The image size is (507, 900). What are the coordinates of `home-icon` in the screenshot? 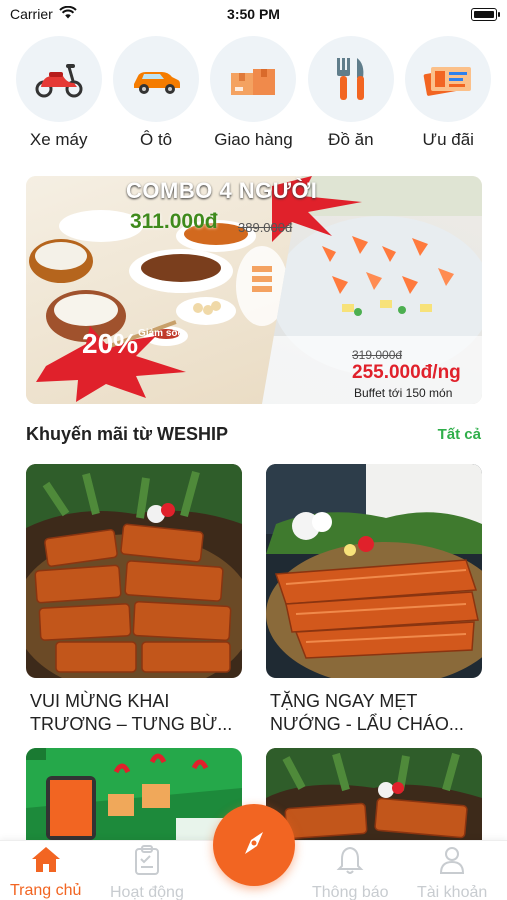 It's located at (46, 861).